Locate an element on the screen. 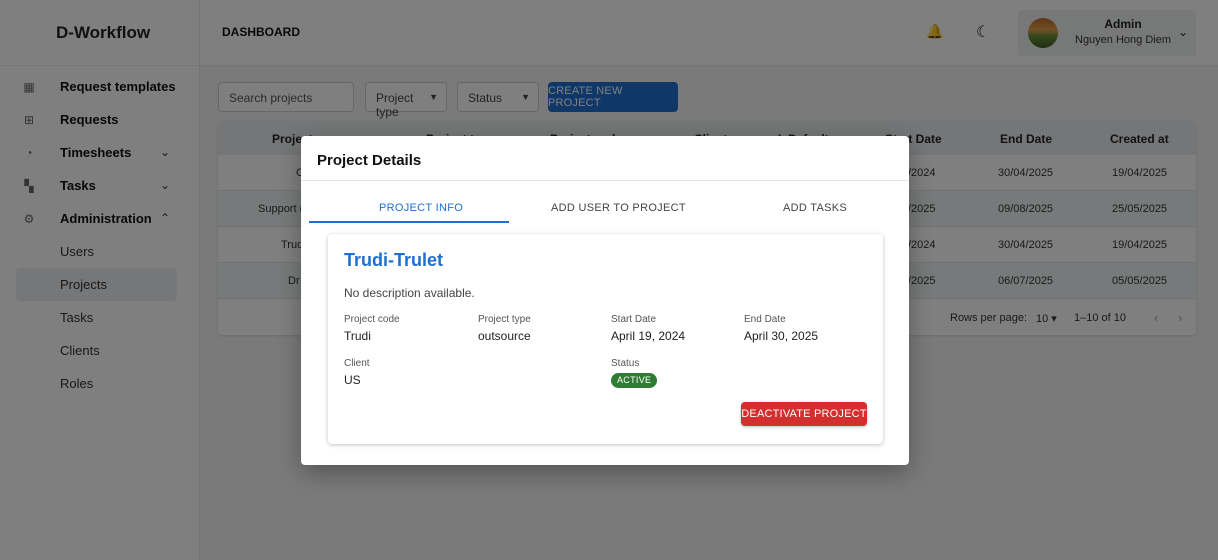 Image resolution: width=1218 pixels, height=560 pixels. label-project-type: Project type is located at coordinates (504, 319).